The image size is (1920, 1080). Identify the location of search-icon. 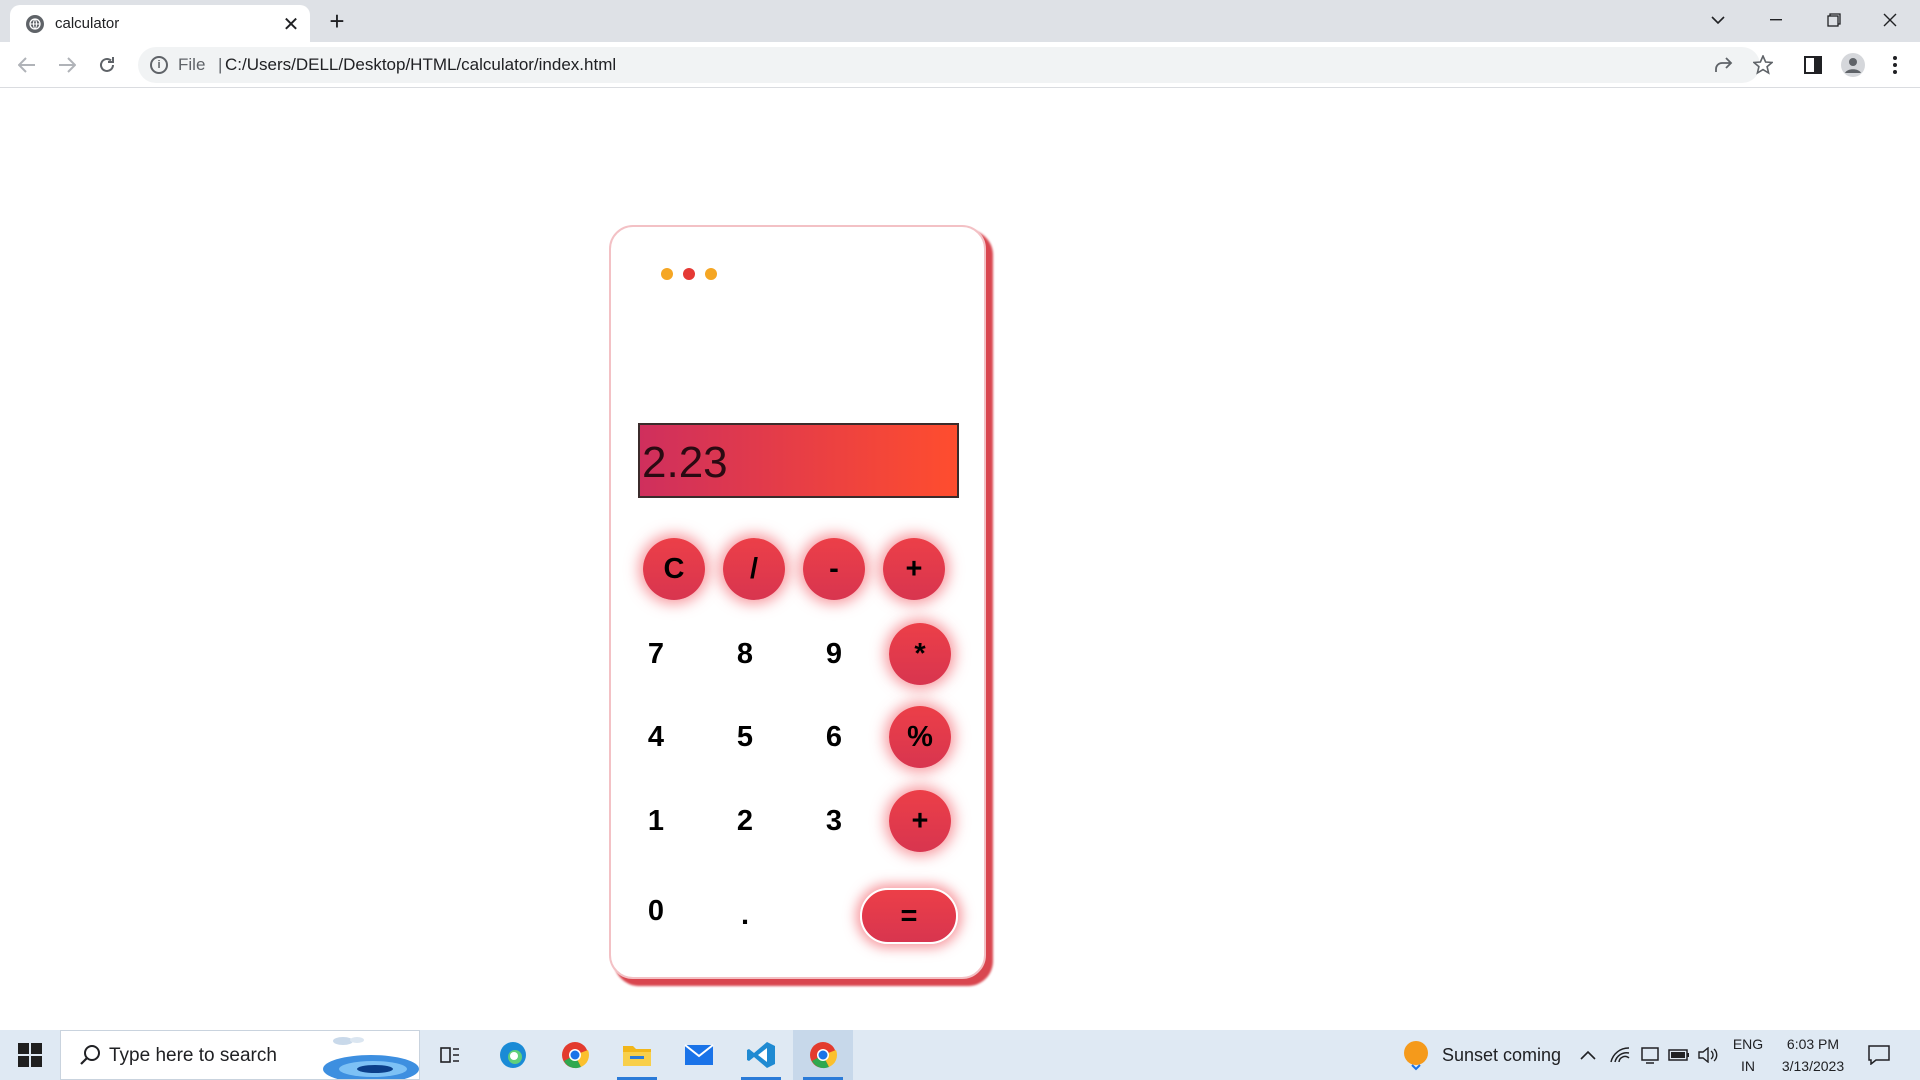
(90, 1055).